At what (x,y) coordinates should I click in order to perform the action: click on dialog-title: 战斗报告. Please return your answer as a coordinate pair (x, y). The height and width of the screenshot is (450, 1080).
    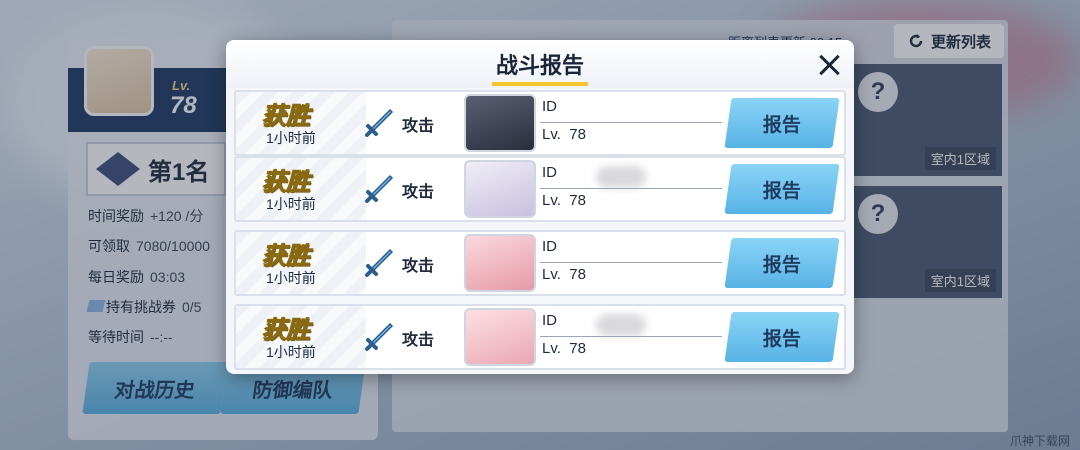
    Looking at the image, I should click on (539, 65).